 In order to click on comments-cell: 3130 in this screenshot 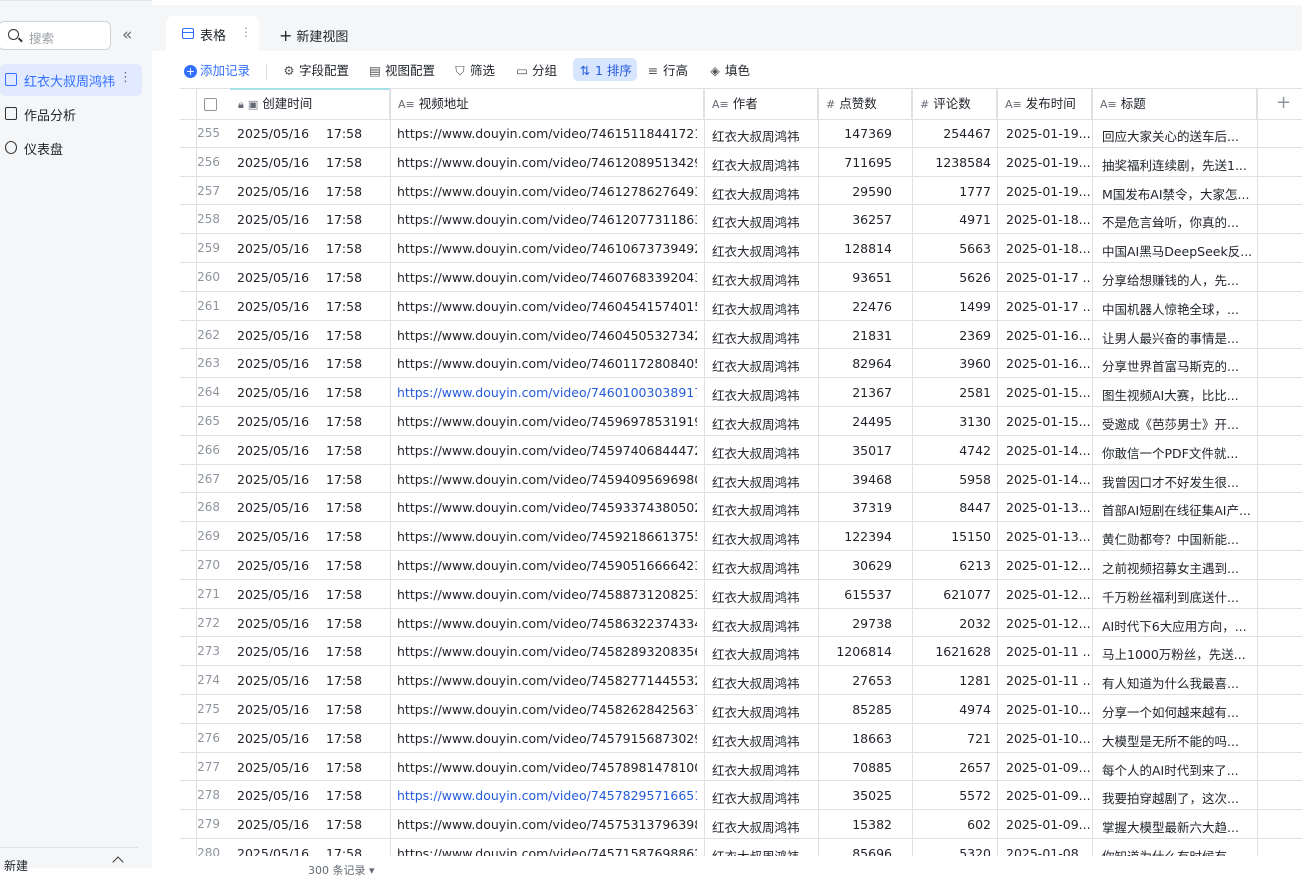, I will do `click(946, 421)`.